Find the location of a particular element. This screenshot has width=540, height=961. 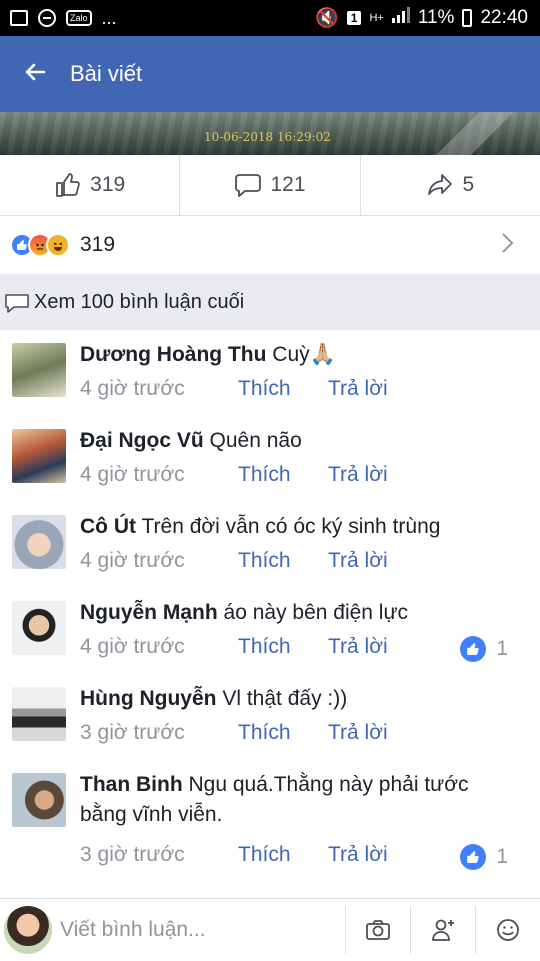

comment-author: Hùng Nguyễn is located at coordinates (148, 698).